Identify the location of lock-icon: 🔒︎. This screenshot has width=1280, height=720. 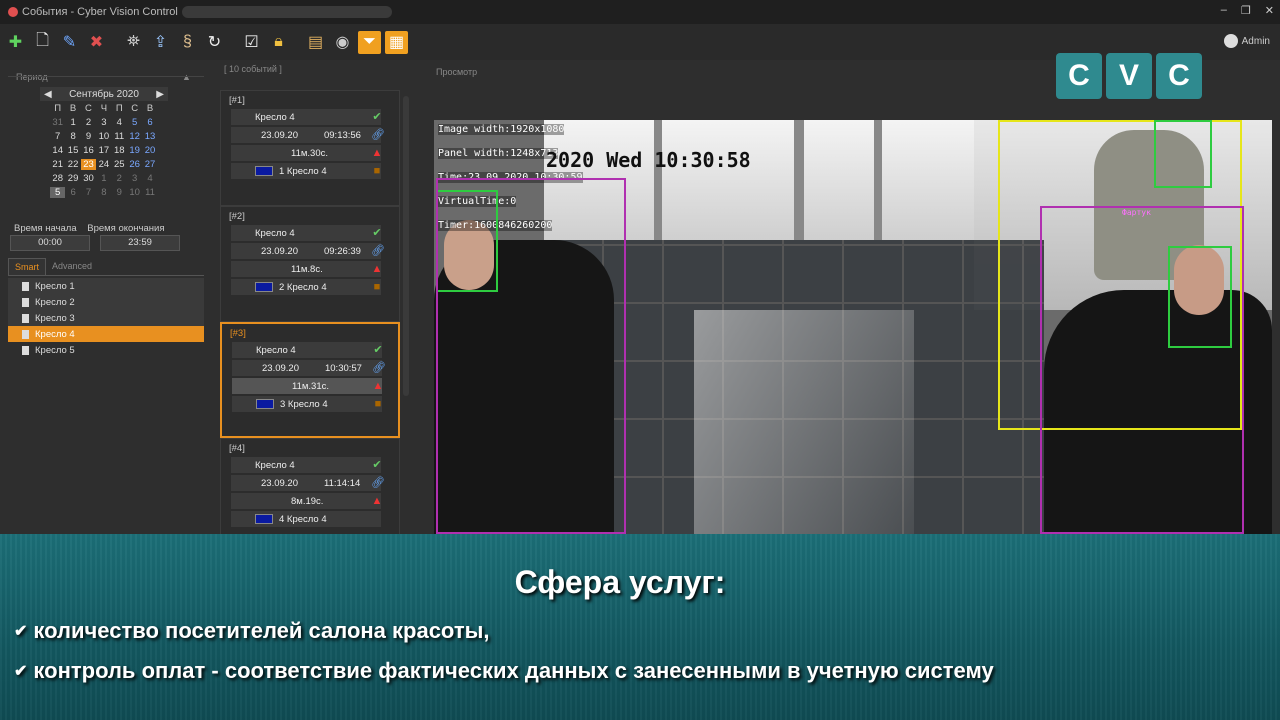
(278, 42).